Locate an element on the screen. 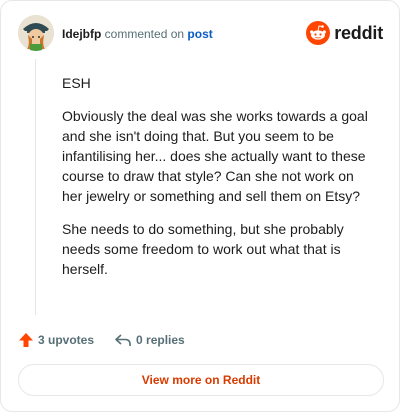 This screenshot has height=412, width=400. upvotes-count: 3 upvotes is located at coordinates (66, 340).